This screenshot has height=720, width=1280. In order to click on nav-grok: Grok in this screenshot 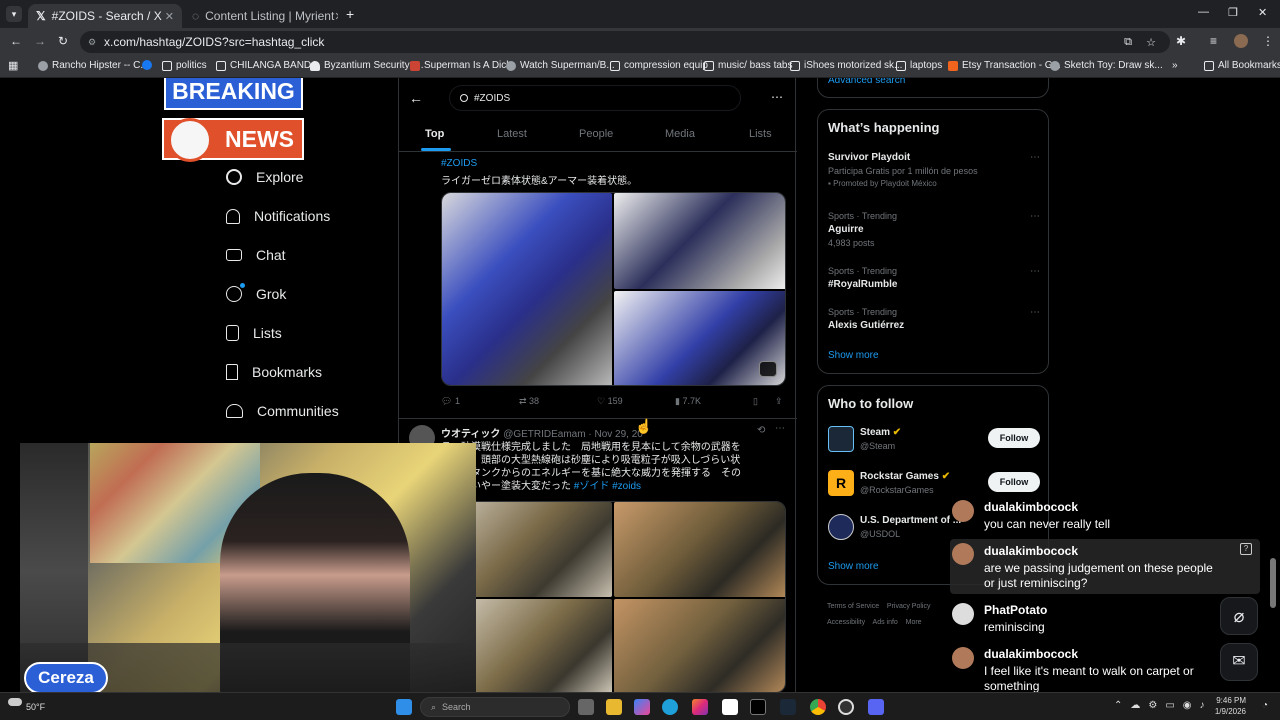, I will do `click(256, 292)`.